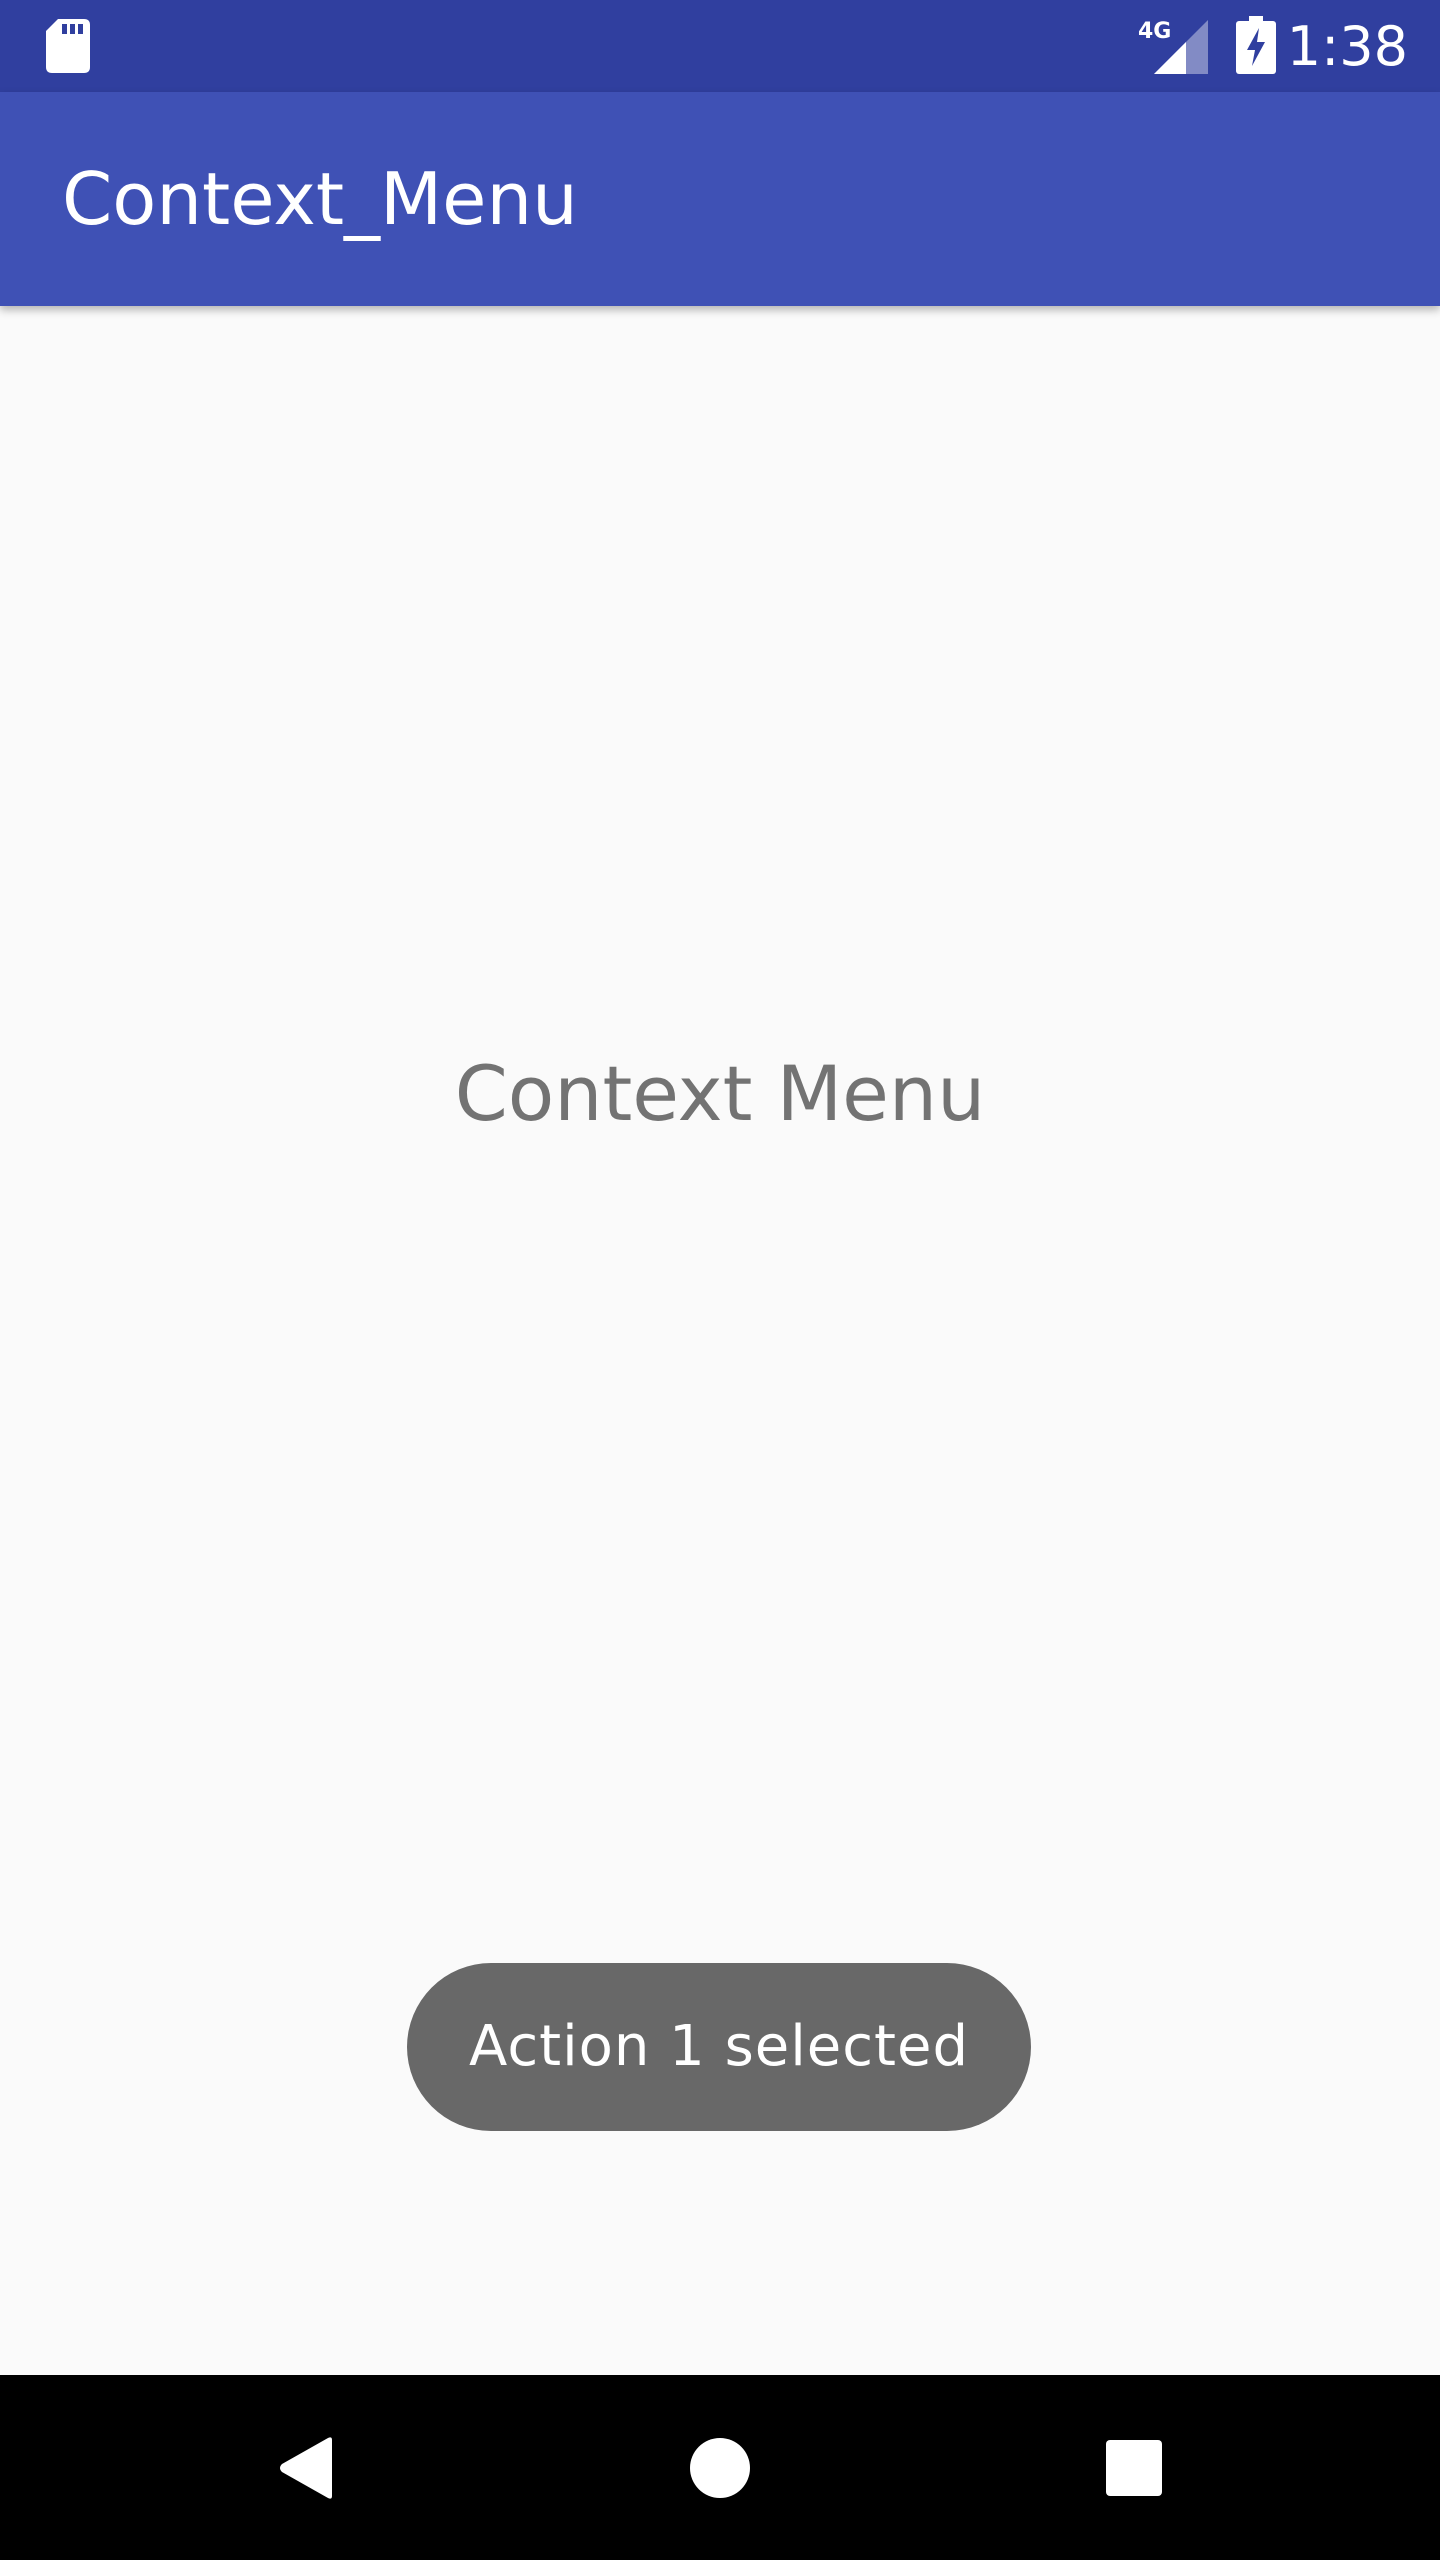  Describe the element at coordinates (1347, 46) in the screenshot. I see `status-time: 1:38` at that location.